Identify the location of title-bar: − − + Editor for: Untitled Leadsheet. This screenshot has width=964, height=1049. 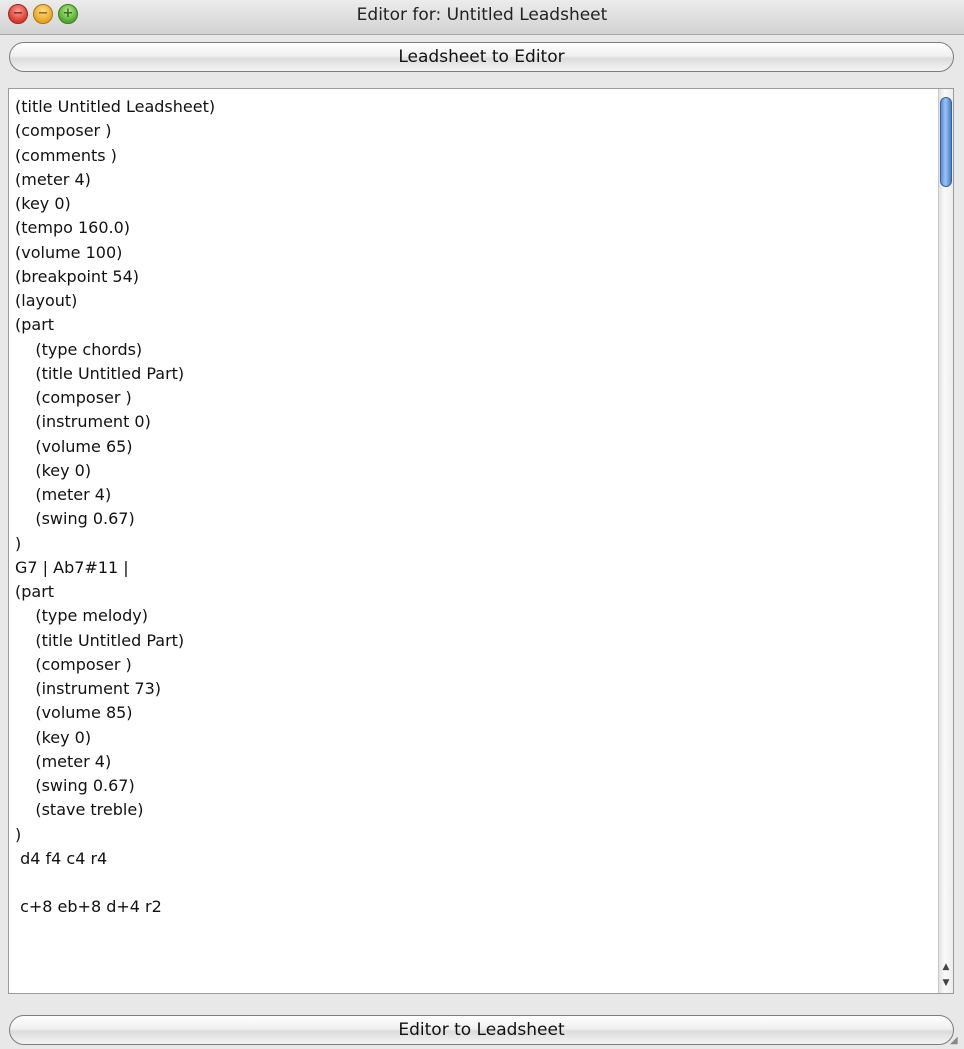
(482, 17).